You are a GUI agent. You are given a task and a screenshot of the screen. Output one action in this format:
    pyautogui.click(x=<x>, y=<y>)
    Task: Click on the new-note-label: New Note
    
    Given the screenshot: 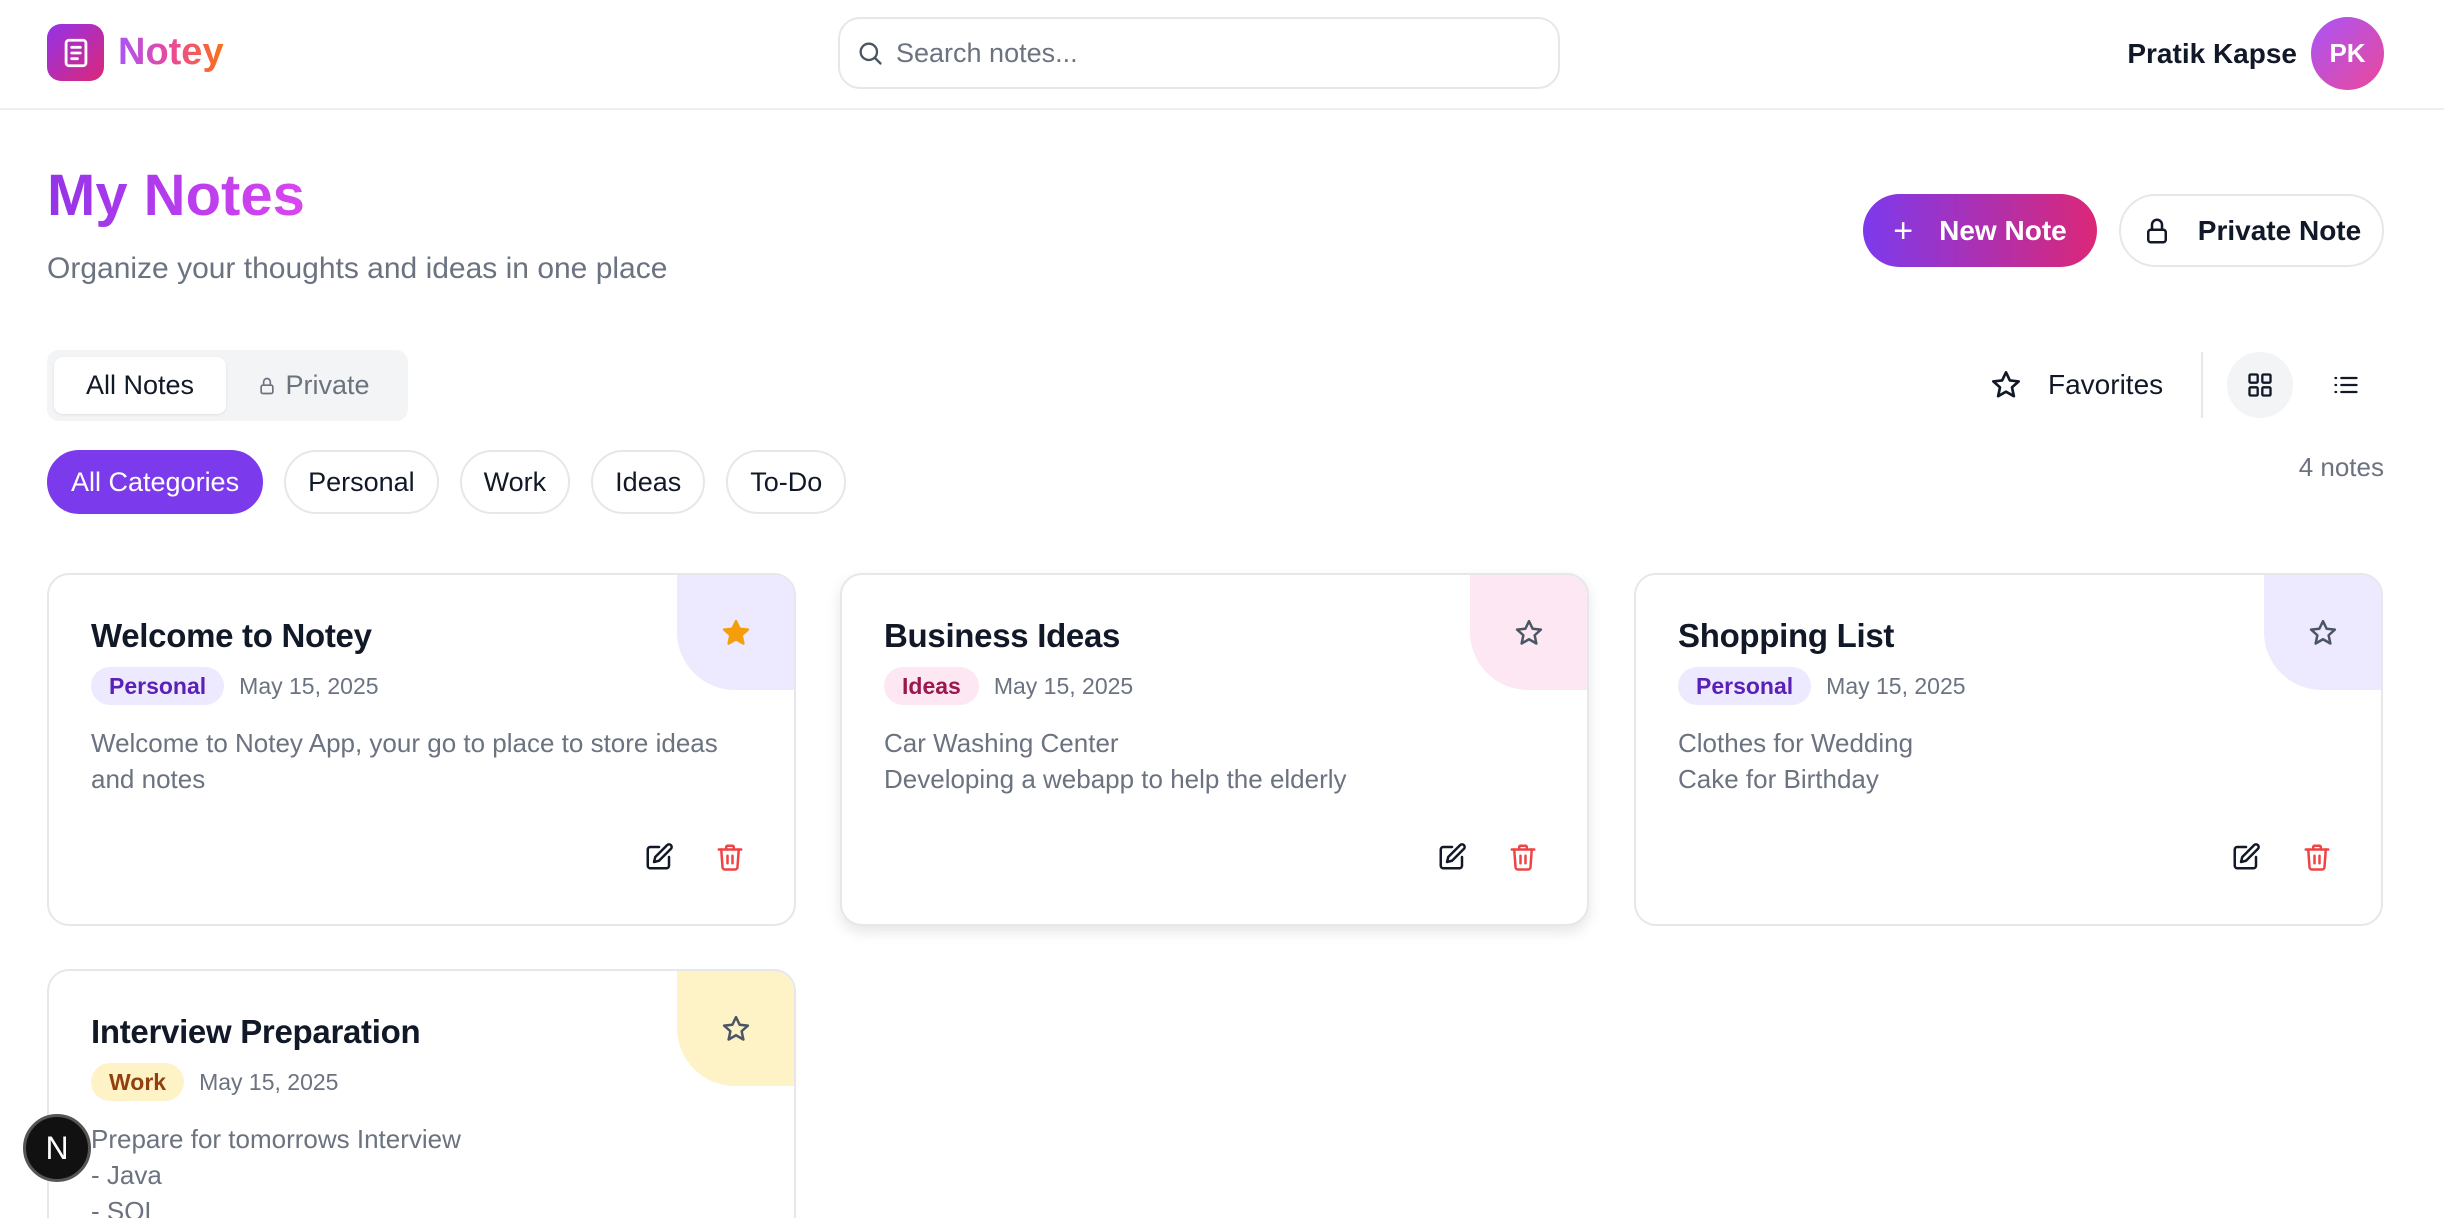 What is the action you would take?
    pyautogui.click(x=2003, y=230)
    